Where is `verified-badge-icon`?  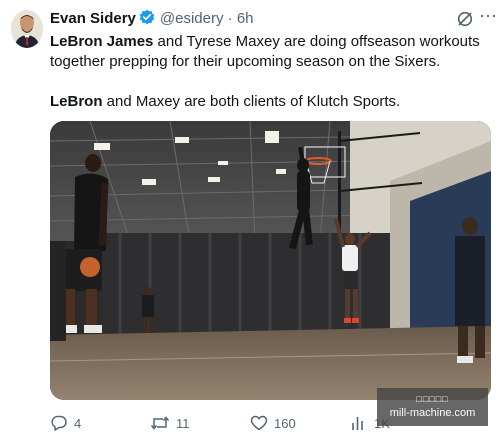 verified-badge-icon is located at coordinates (147, 19).